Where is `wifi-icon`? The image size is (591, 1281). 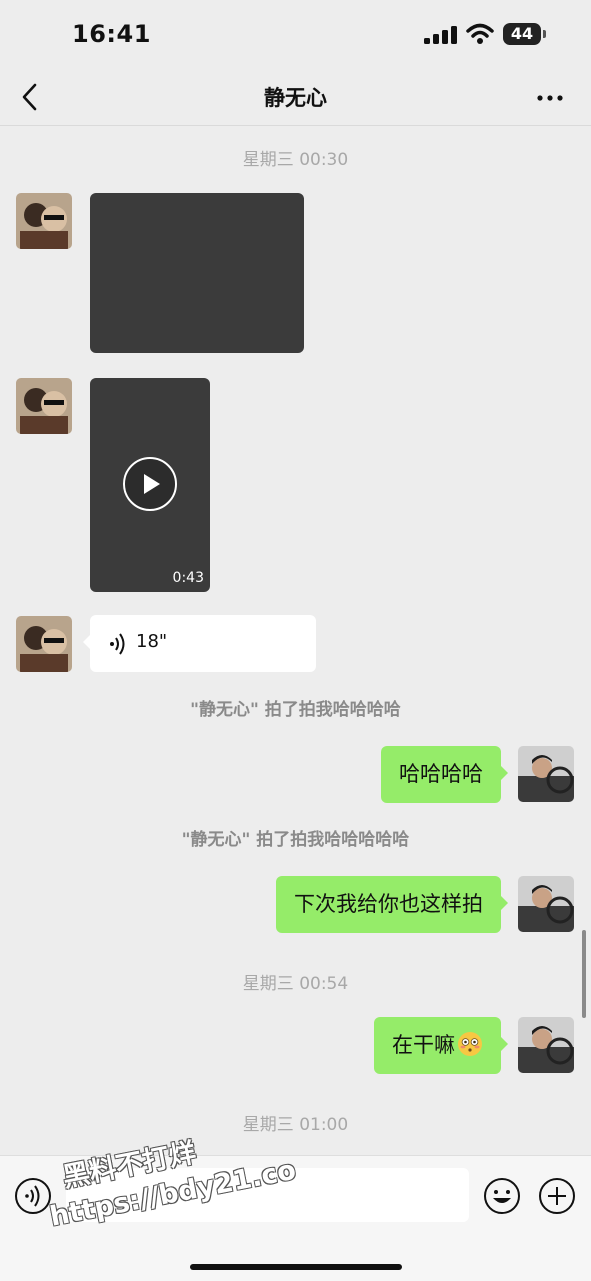 wifi-icon is located at coordinates (480, 33).